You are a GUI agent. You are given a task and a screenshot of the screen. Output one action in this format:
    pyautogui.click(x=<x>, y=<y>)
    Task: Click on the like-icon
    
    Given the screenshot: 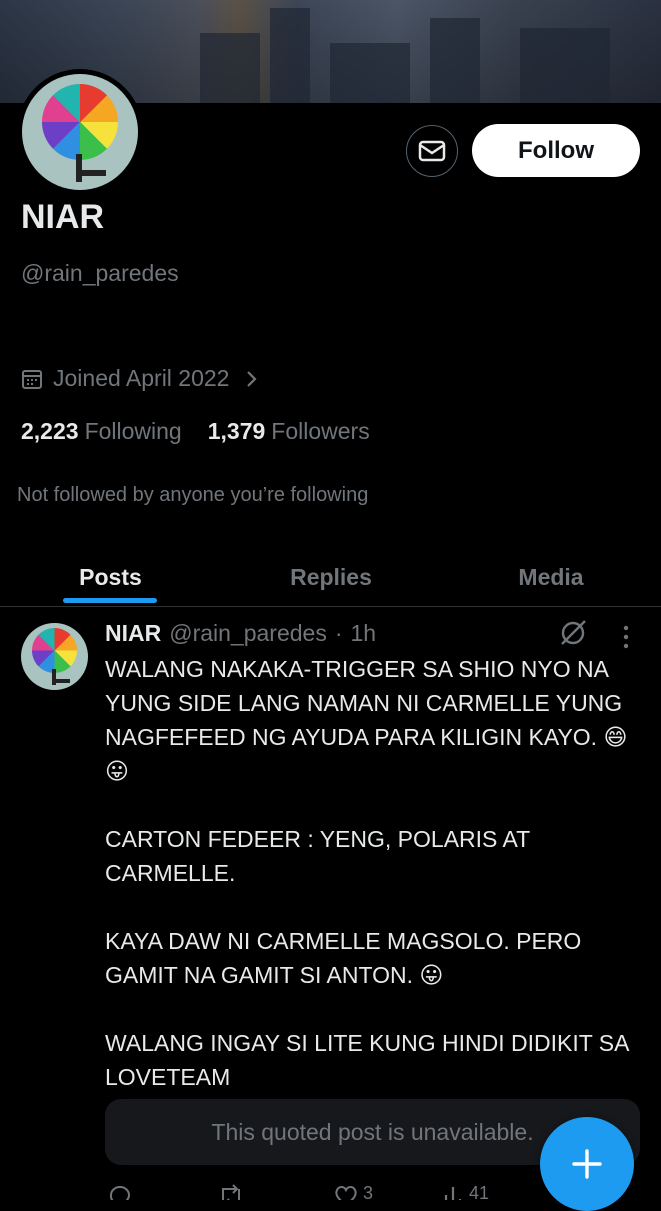 What is the action you would take?
    pyautogui.click(x=346, y=1193)
    